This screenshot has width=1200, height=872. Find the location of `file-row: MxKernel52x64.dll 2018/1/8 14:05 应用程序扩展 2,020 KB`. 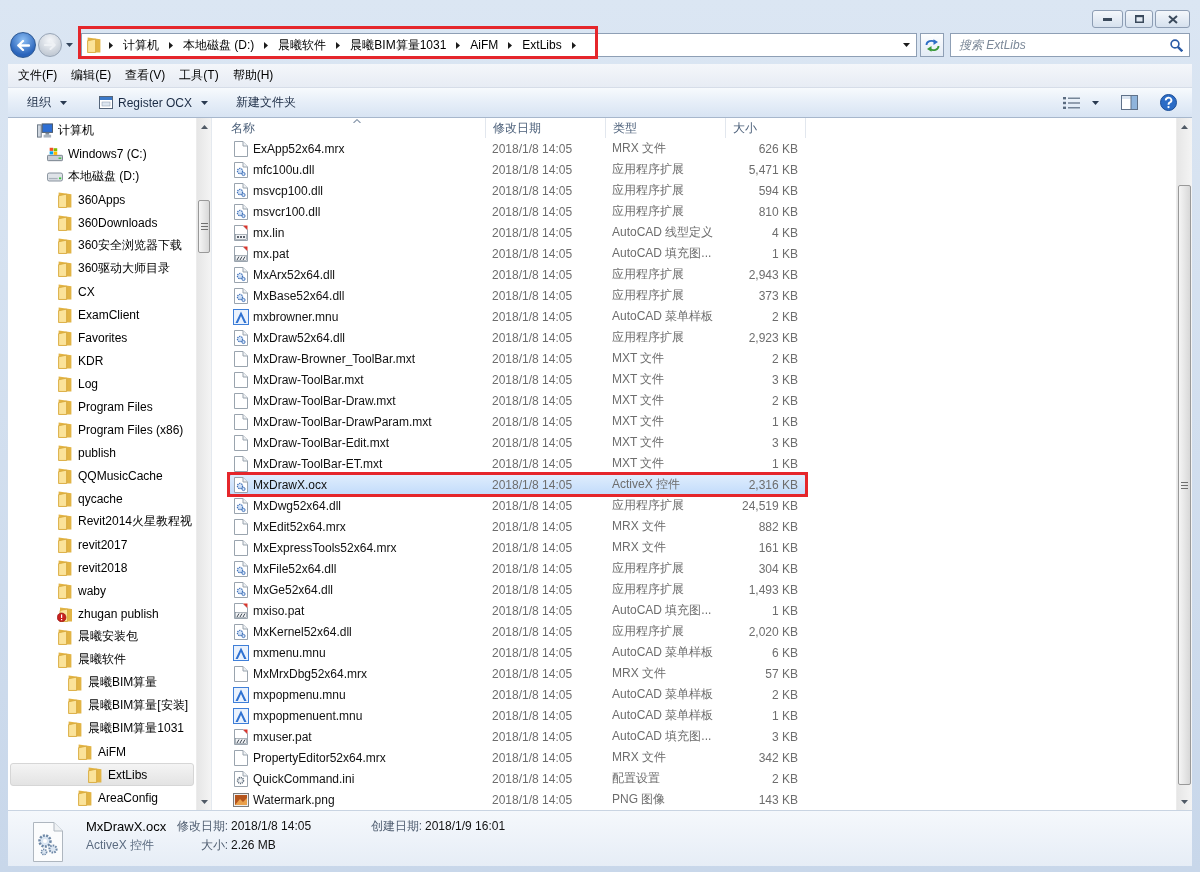

file-row: MxKernel52x64.dll 2018/1/8 14:05 应用程序扩展 2,020 KB is located at coordinates (517, 631).